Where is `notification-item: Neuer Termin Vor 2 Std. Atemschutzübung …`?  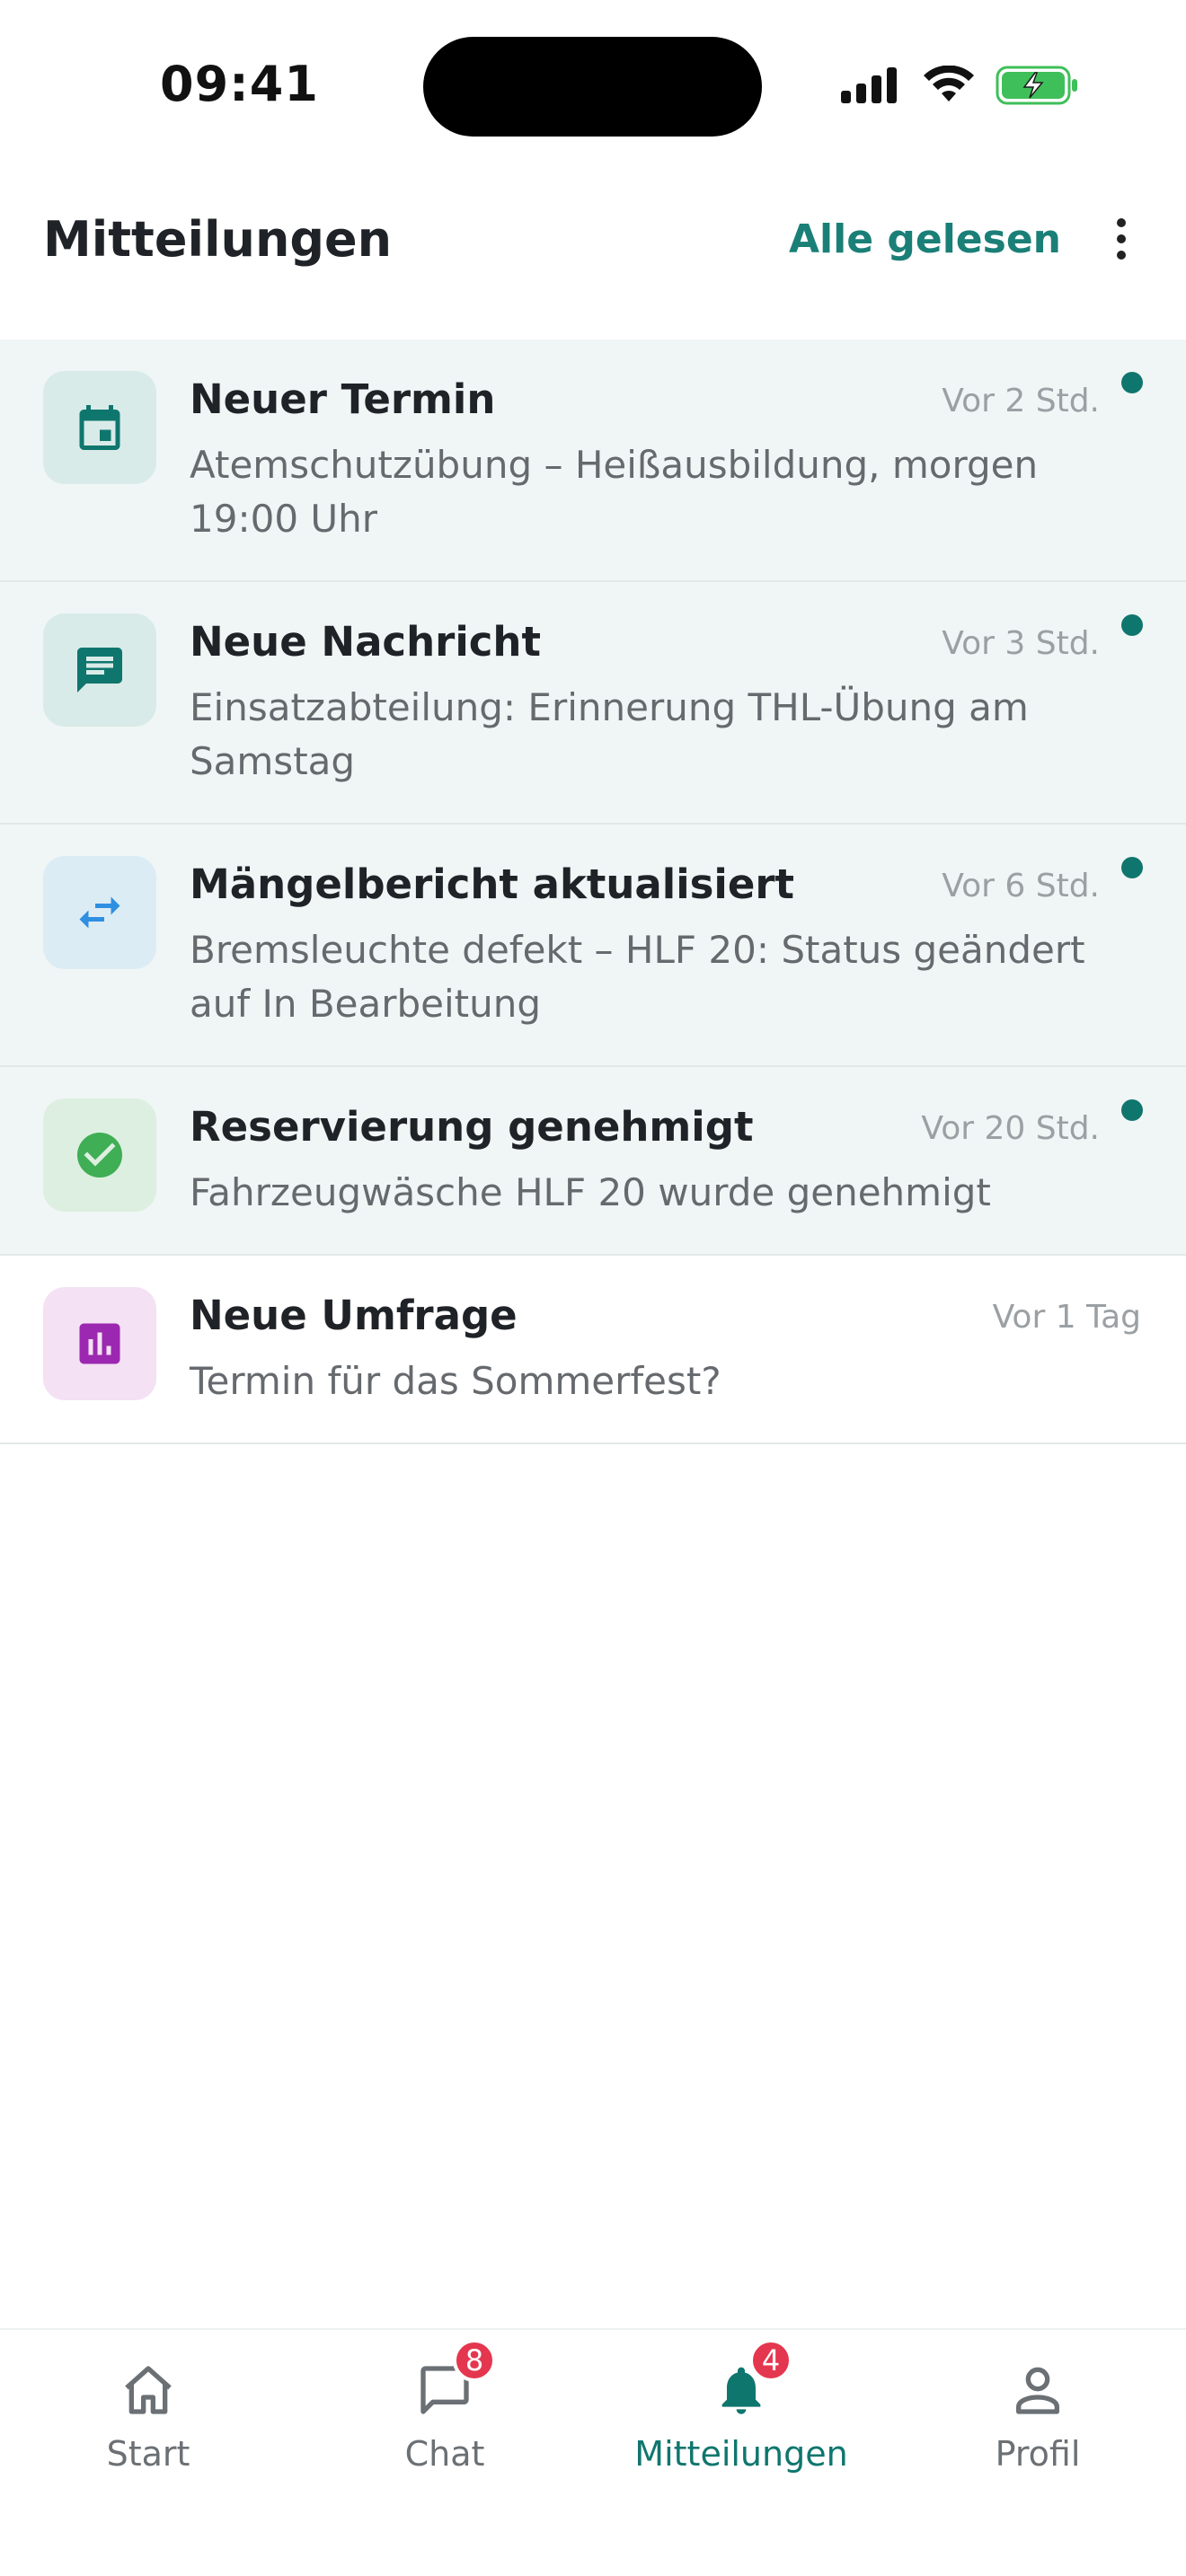 notification-item: Neuer Termin Vor 2 Std. Atemschutzübung … is located at coordinates (593, 461).